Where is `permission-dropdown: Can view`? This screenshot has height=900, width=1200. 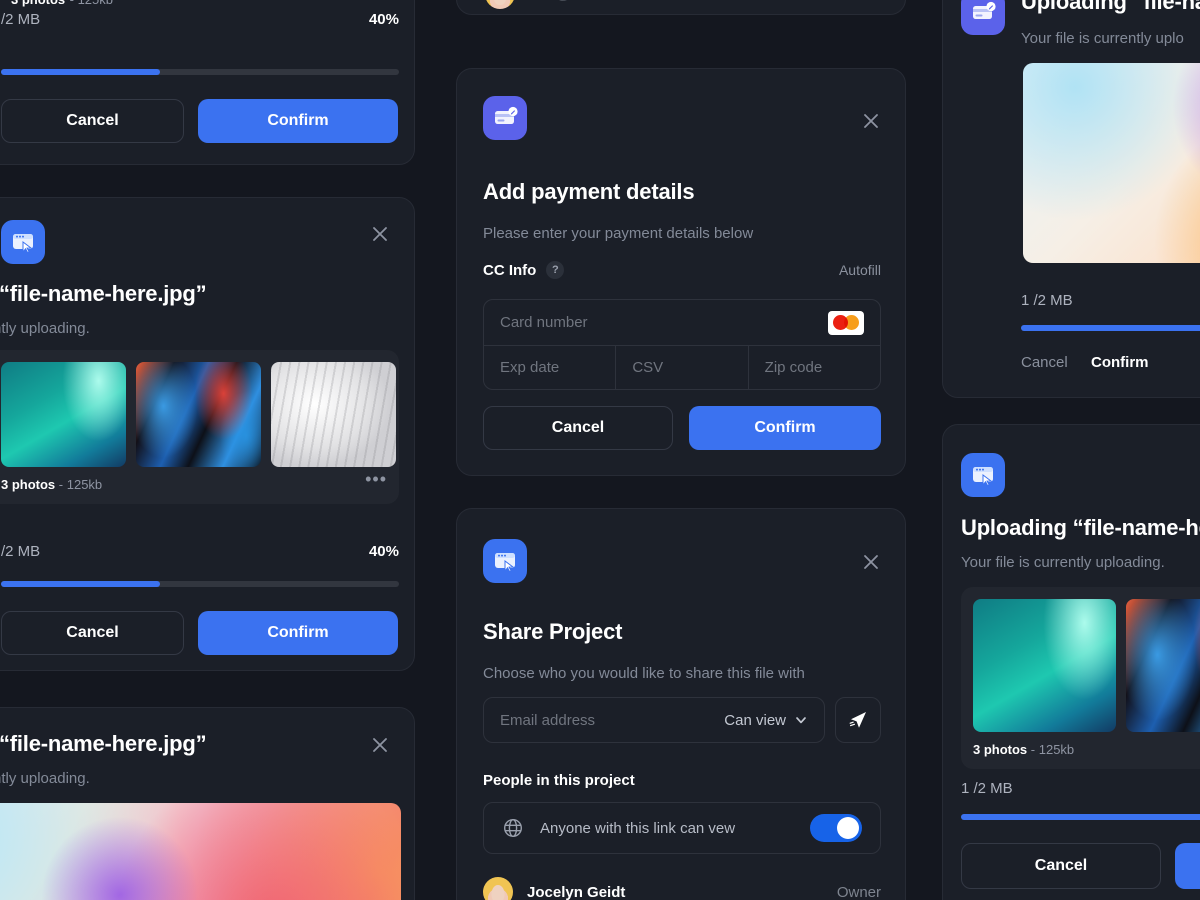
permission-dropdown: Can view is located at coordinates (766, 720).